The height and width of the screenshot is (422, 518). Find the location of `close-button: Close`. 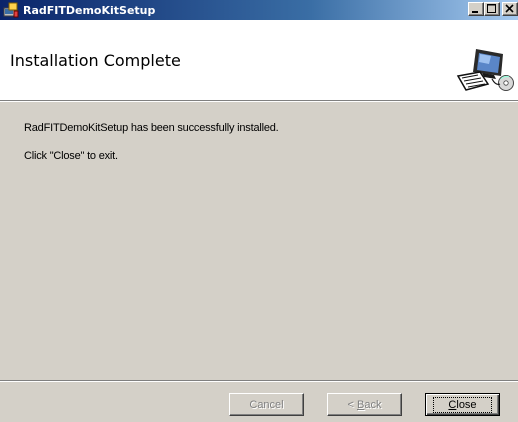

close-button: Close is located at coordinates (462, 404).